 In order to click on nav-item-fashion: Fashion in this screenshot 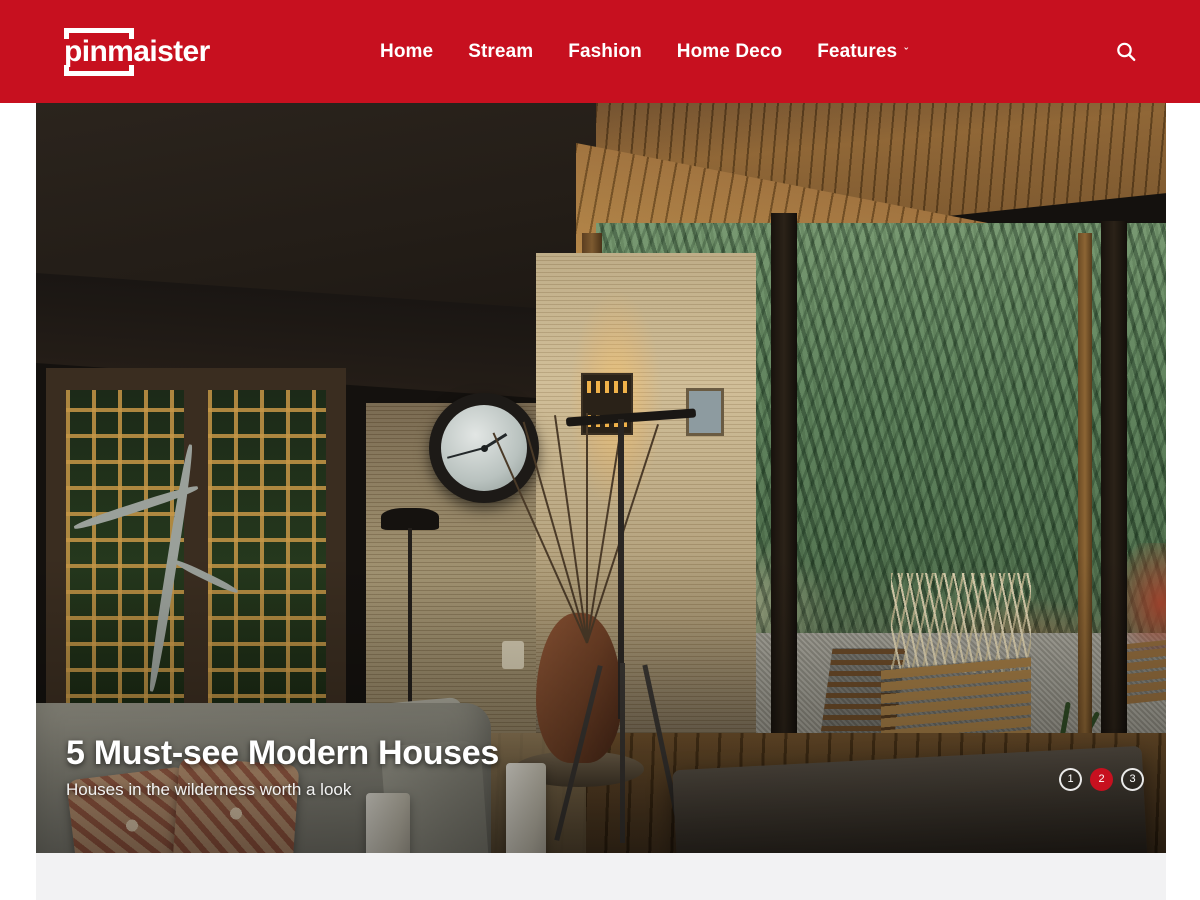, I will do `click(613, 52)`.